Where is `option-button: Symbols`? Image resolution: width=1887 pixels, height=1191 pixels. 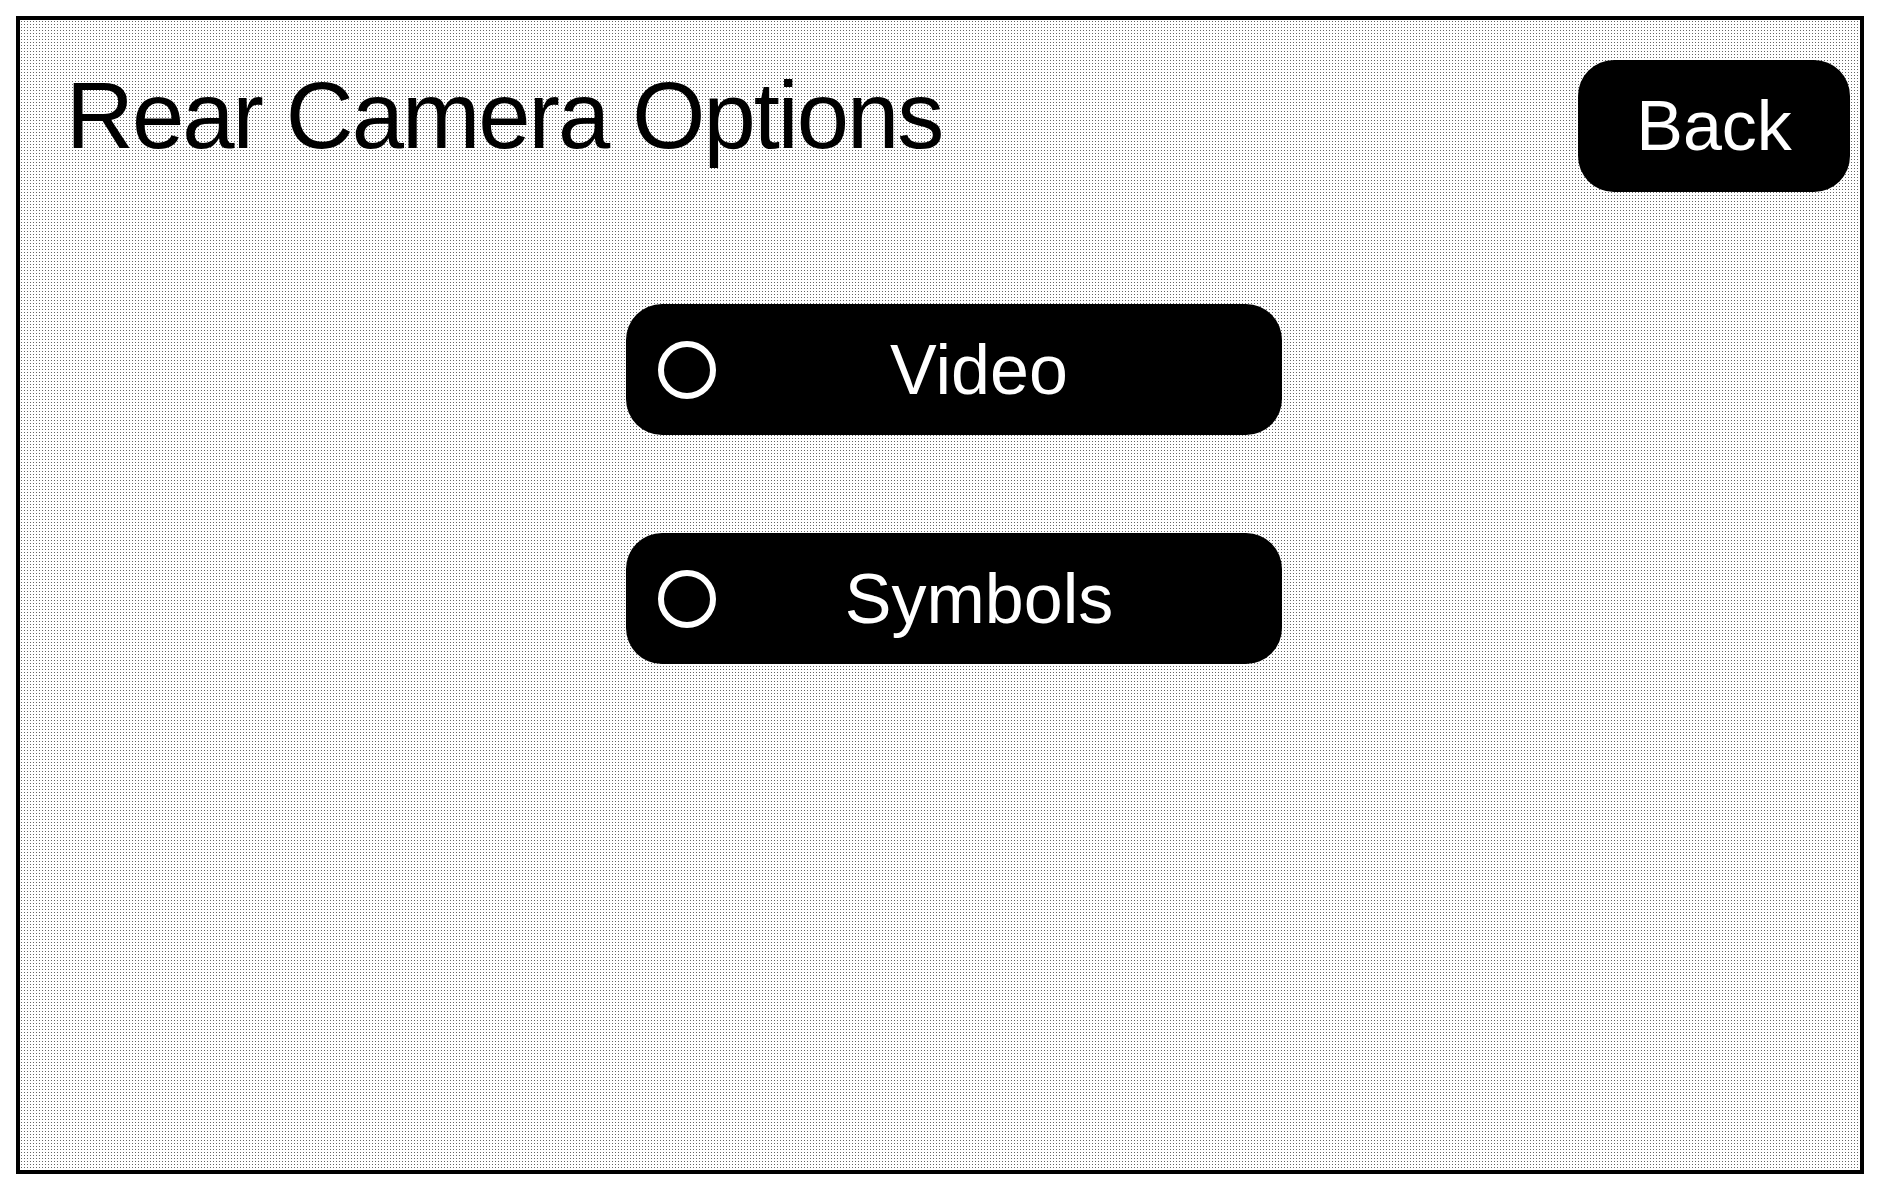 option-button: Symbols is located at coordinates (954, 598).